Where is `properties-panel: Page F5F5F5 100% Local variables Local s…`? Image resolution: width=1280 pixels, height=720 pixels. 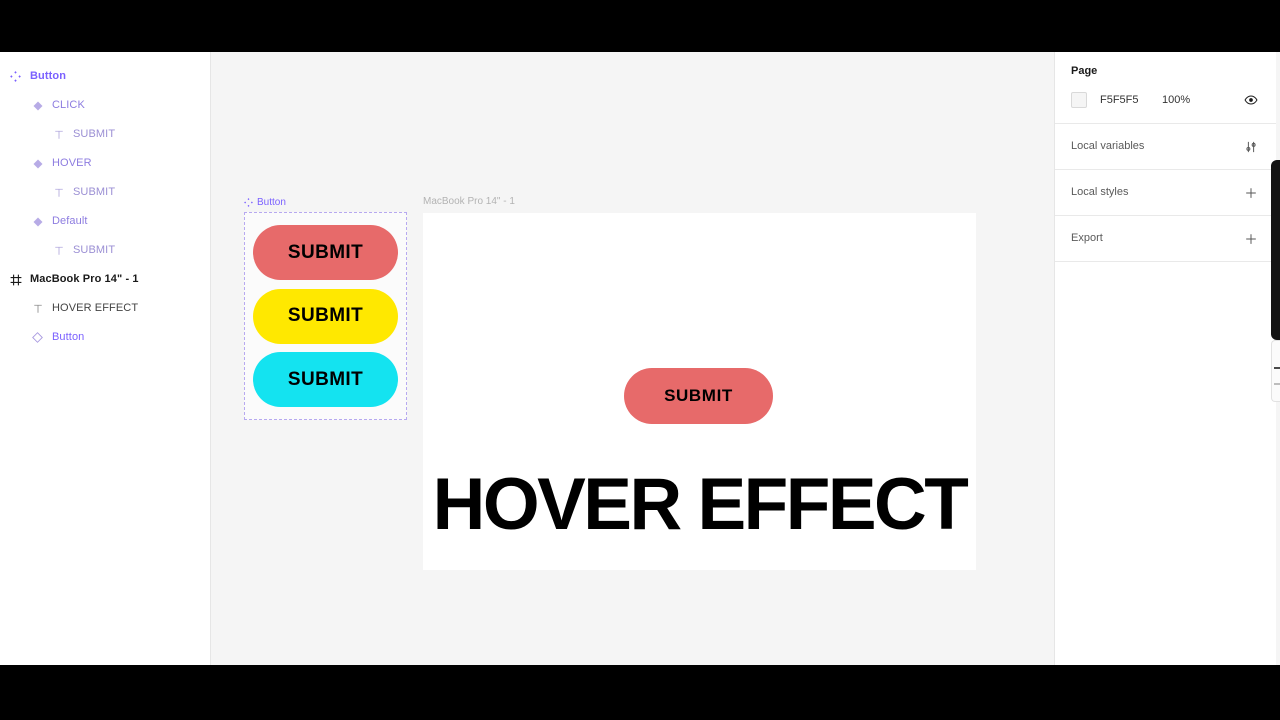
properties-panel: Page F5F5F5 100% Local variables Local s… is located at coordinates (1165, 358).